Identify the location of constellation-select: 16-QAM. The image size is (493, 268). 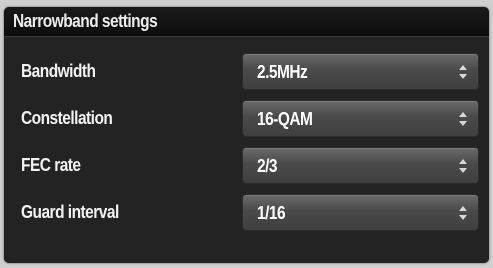
(360, 118).